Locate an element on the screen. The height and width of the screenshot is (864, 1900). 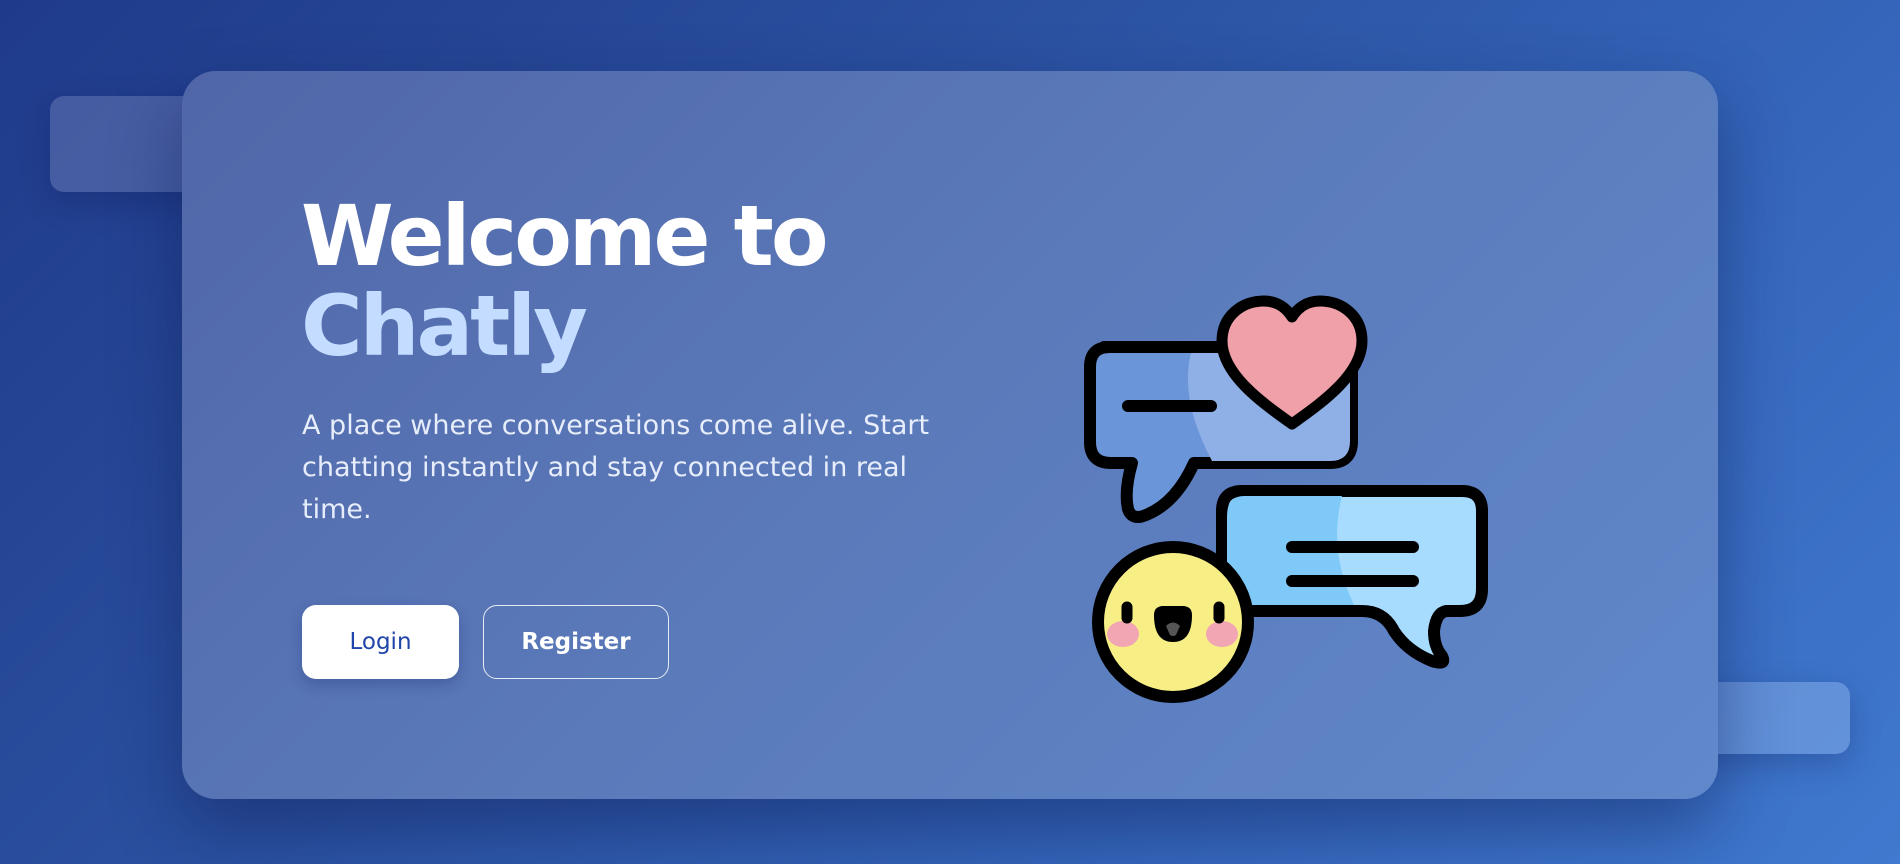
speech-bubble-icon is located at coordinates (1352, 577).